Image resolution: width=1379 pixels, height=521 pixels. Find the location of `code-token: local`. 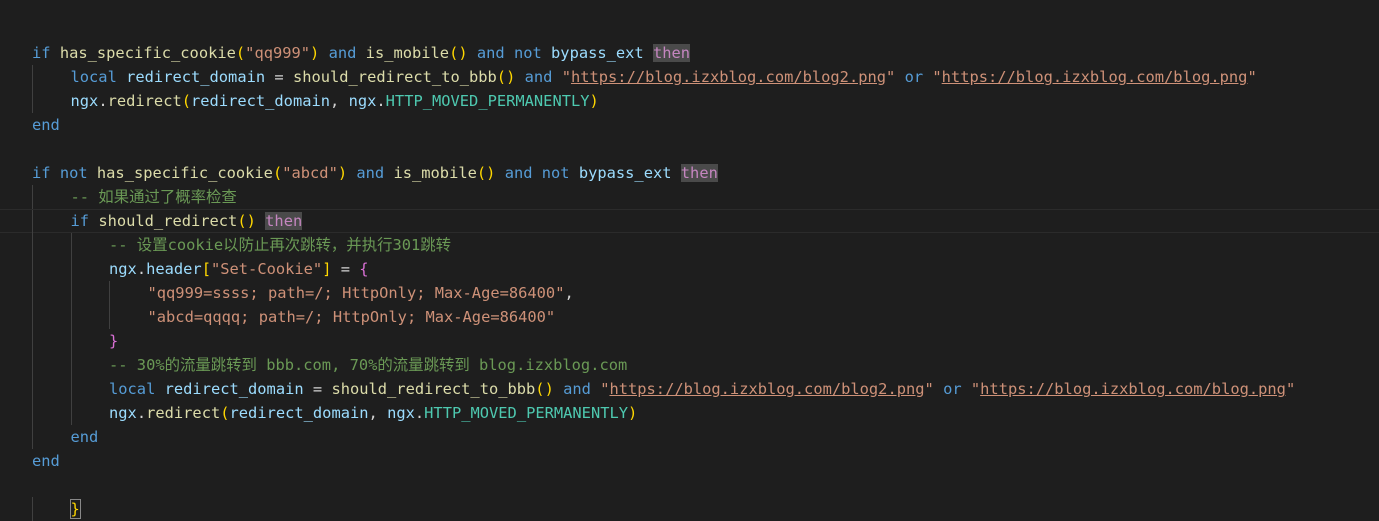

code-token: local is located at coordinates (93, 77).